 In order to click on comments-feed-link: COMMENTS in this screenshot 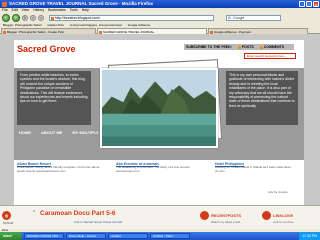, I will do `click(272, 47)`.